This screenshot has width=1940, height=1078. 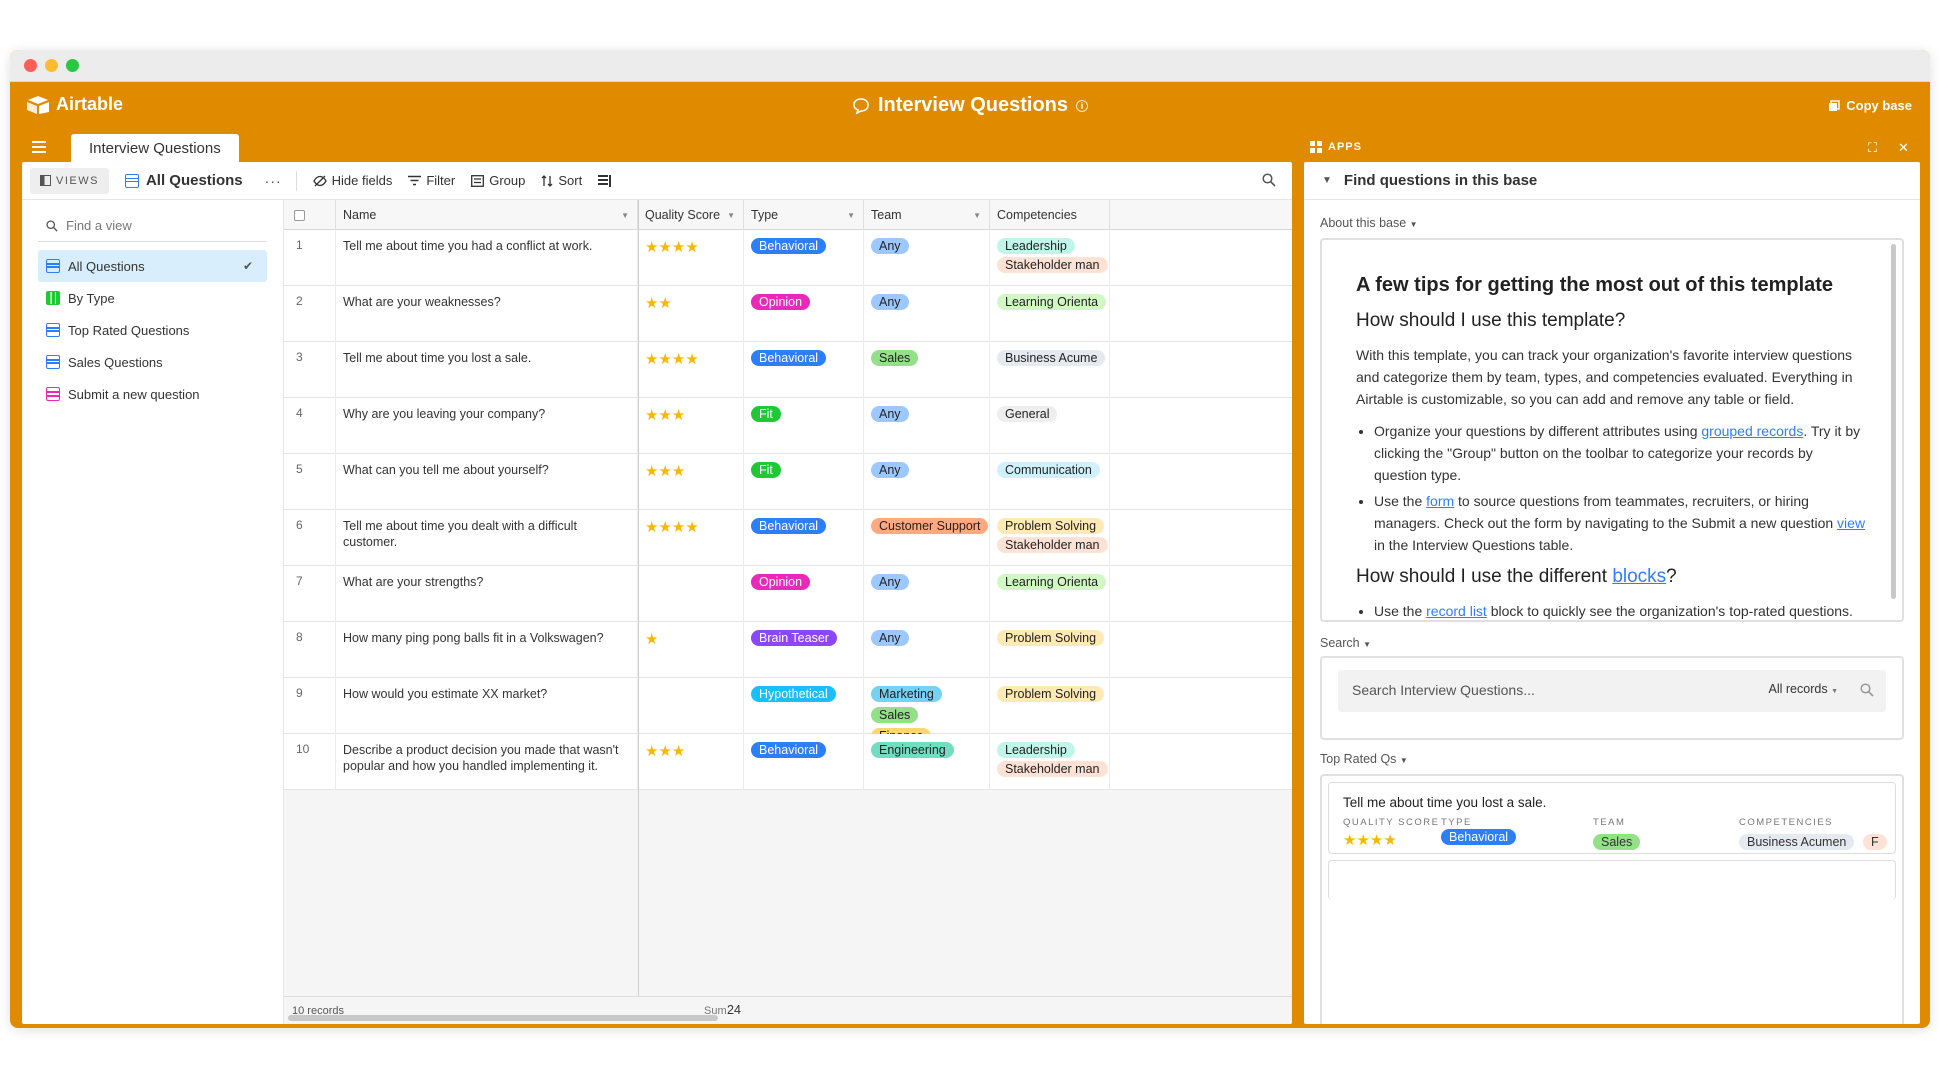 What do you see at coordinates (927, 215) in the screenshot?
I see `column-header-team: Team ▼` at bounding box center [927, 215].